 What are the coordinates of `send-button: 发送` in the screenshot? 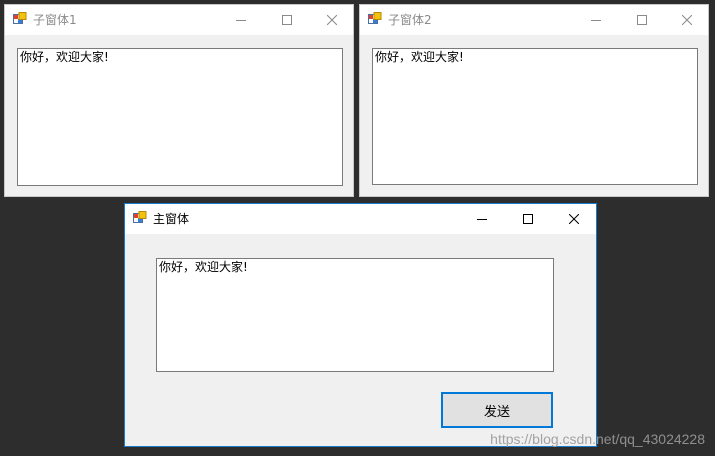 It's located at (497, 410).